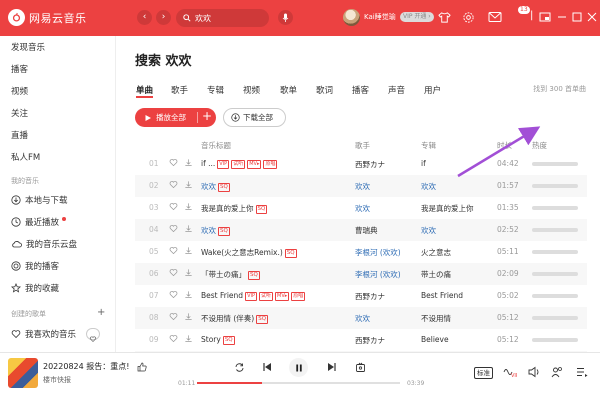  Describe the element at coordinates (25, 157) in the screenshot. I see `sidebar-item-fm: 私人FM` at that location.